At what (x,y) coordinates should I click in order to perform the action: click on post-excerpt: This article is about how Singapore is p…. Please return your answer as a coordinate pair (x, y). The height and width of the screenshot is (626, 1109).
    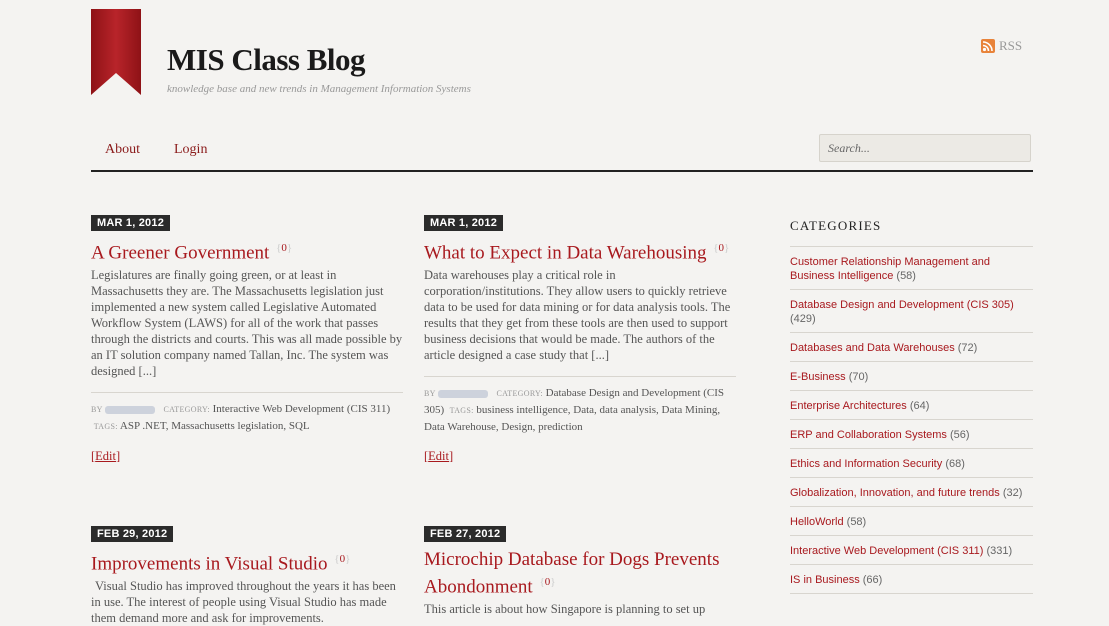
    Looking at the image, I should click on (565, 609).